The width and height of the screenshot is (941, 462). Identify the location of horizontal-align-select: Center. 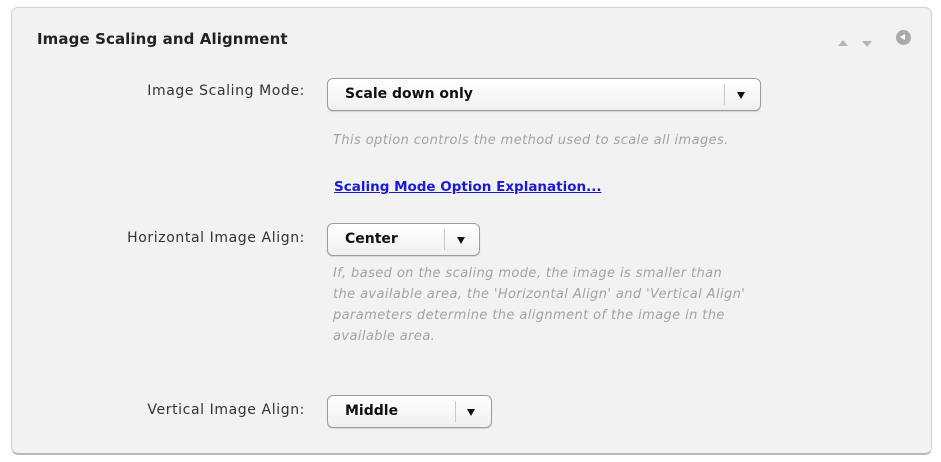
(403, 239).